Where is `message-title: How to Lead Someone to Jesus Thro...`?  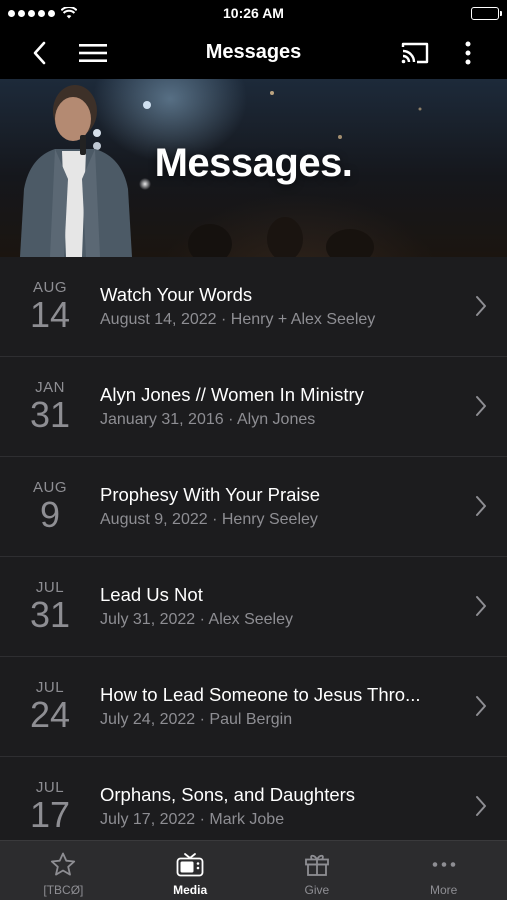
message-title: How to Lead Someone to Jesus Thro... is located at coordinates (260, 694).